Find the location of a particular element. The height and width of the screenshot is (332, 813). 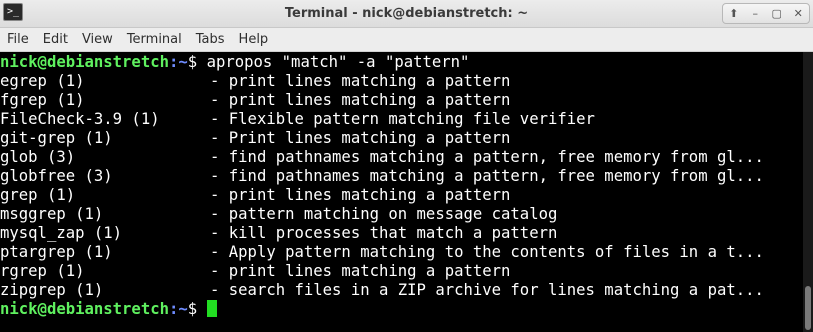

window-title: Terminal - nick@debianstretch: ~ is located at coordinates (406, 13).